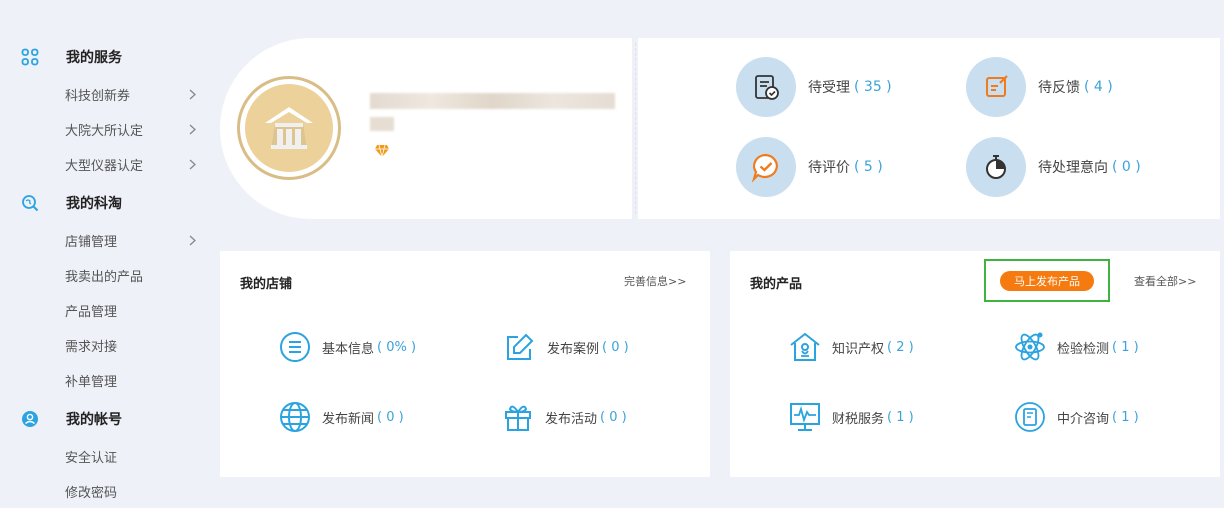 The height and width of the screenshot is (508, 1224). Describe the element at coordinates (1083, 419) in the screenshot. I see `item-label: 中介咨询` at that location.